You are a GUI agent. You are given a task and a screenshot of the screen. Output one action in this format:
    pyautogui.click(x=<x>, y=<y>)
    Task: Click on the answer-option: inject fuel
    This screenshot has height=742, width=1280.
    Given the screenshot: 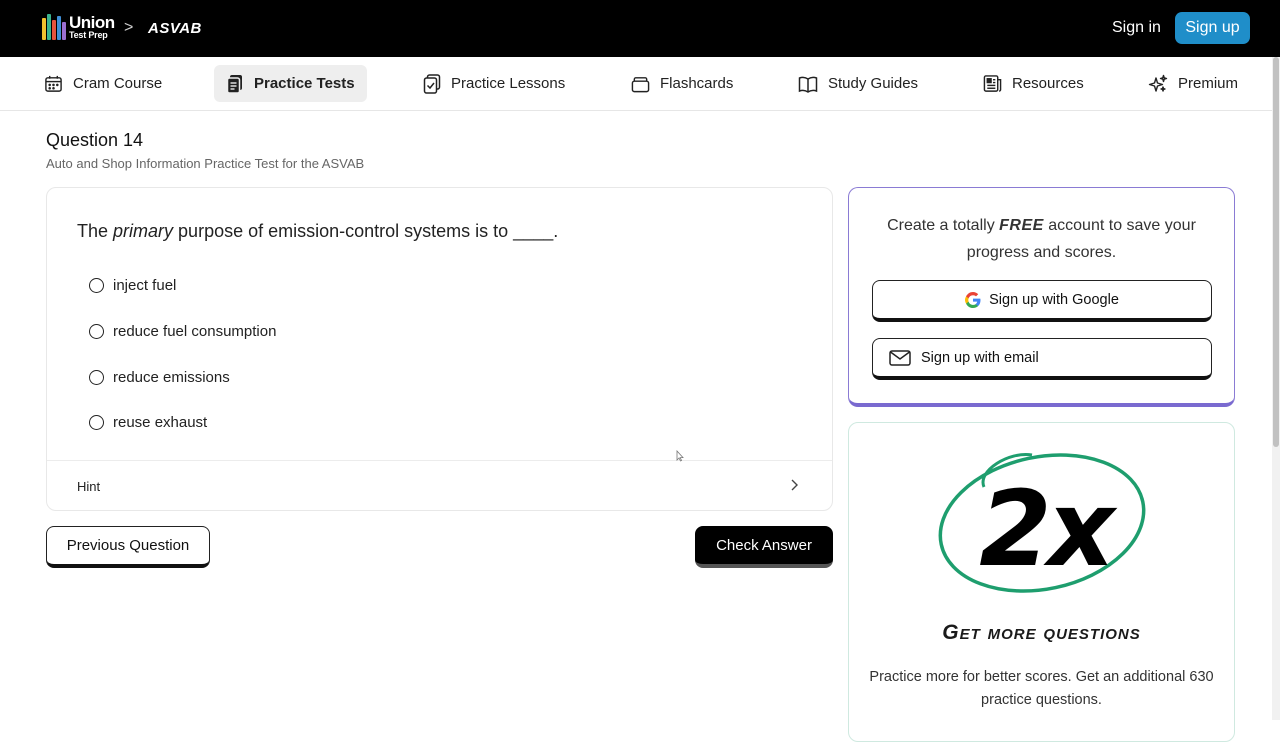 What is the action you would take?
    pyautogui.click(x=132, y=285)
    